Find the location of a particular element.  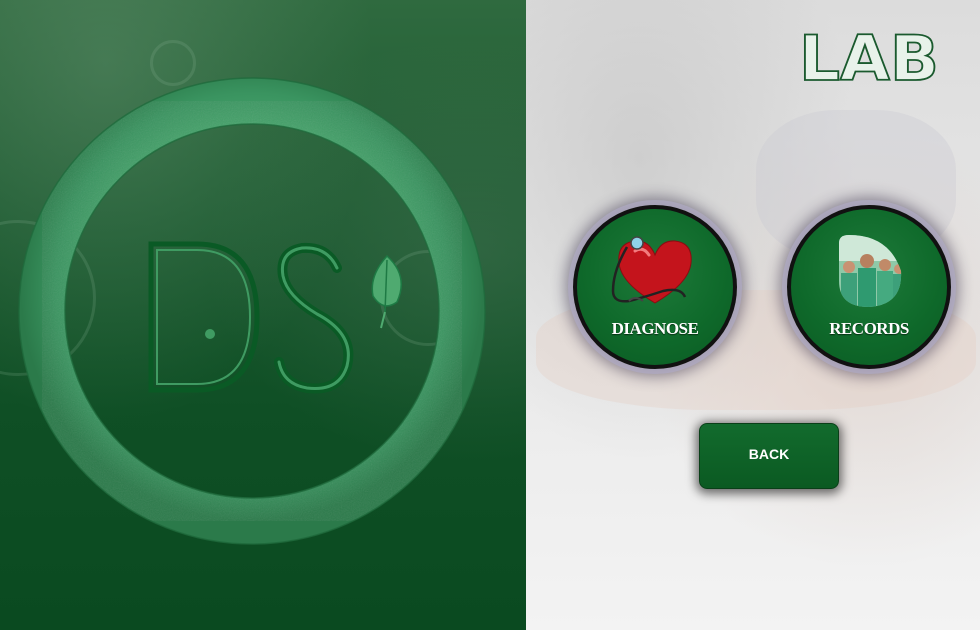

section-title: LAB is located at coordinates (869, 56).